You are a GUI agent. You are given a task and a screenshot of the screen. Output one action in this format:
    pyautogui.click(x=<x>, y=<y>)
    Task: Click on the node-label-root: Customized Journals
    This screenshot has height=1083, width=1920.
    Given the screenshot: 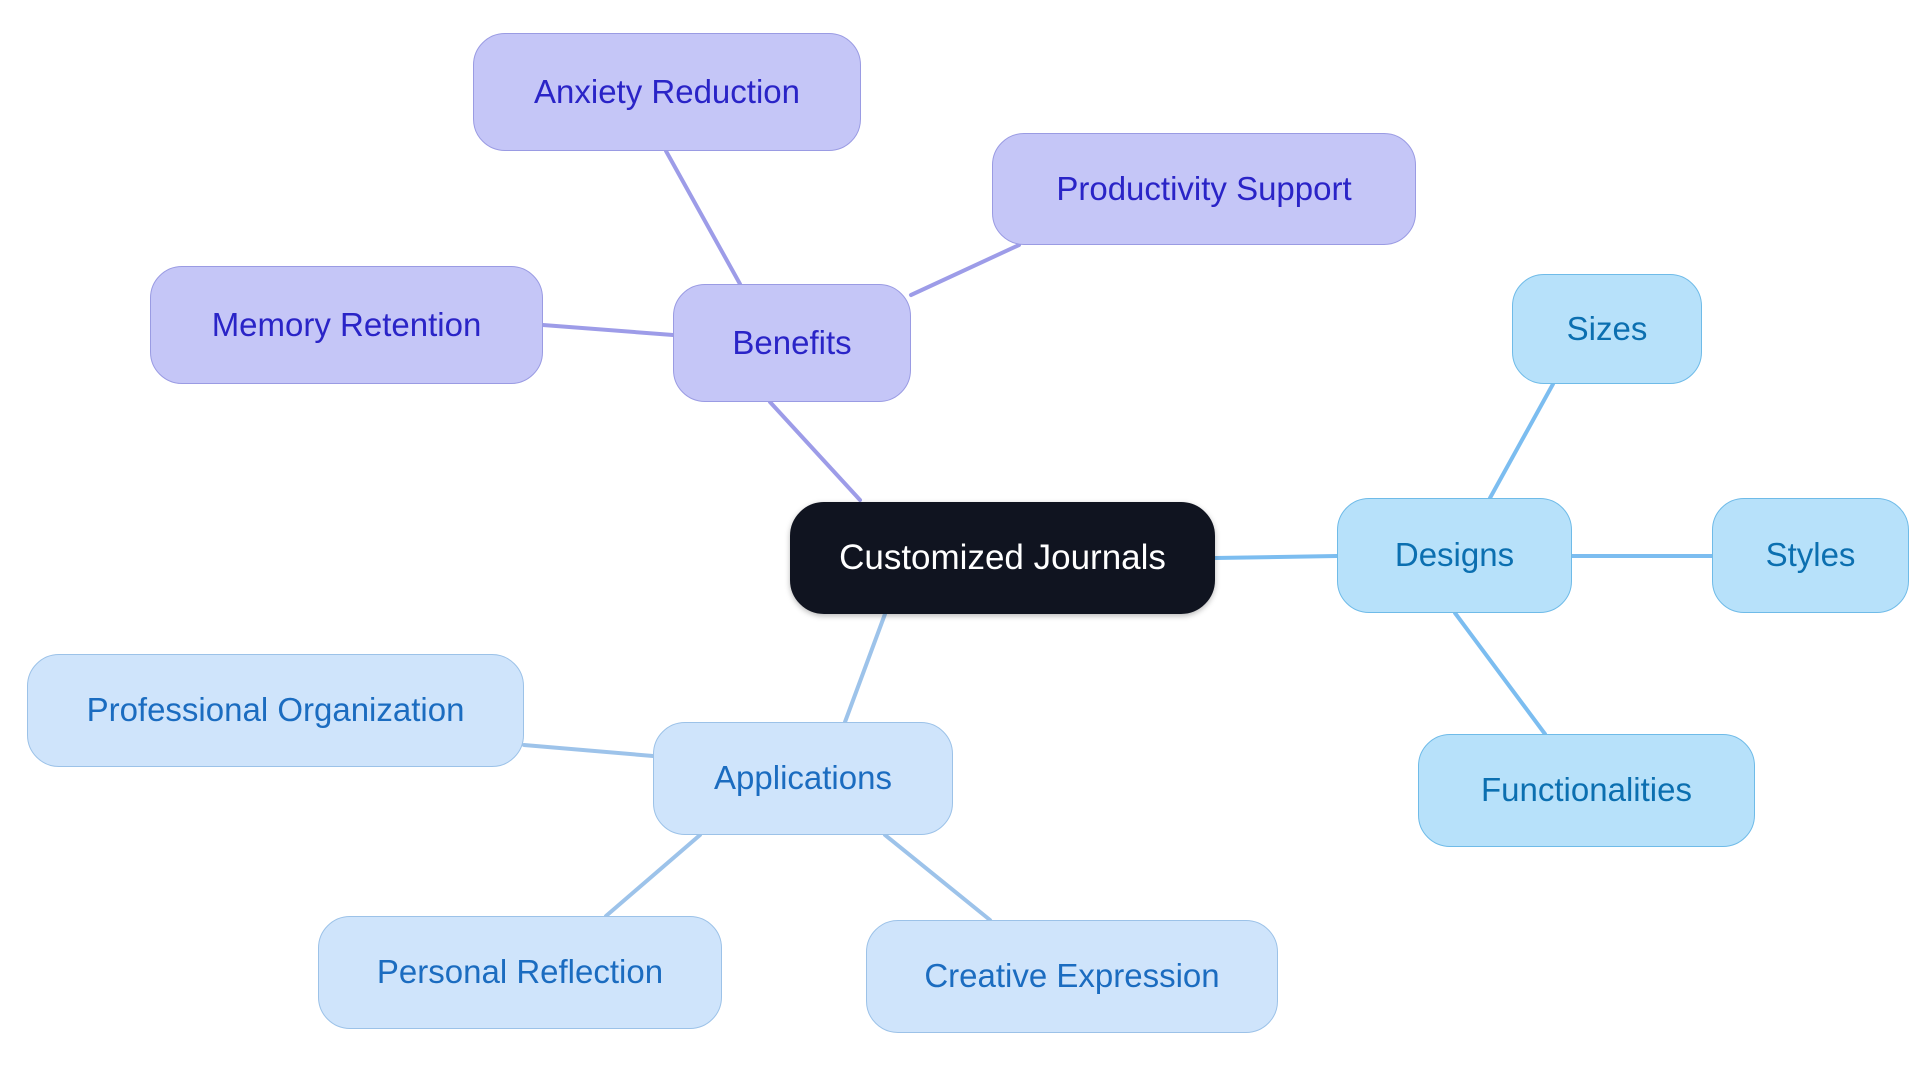 What is the action you would take?
    pyautogui.click(x=1002, y=557)
    